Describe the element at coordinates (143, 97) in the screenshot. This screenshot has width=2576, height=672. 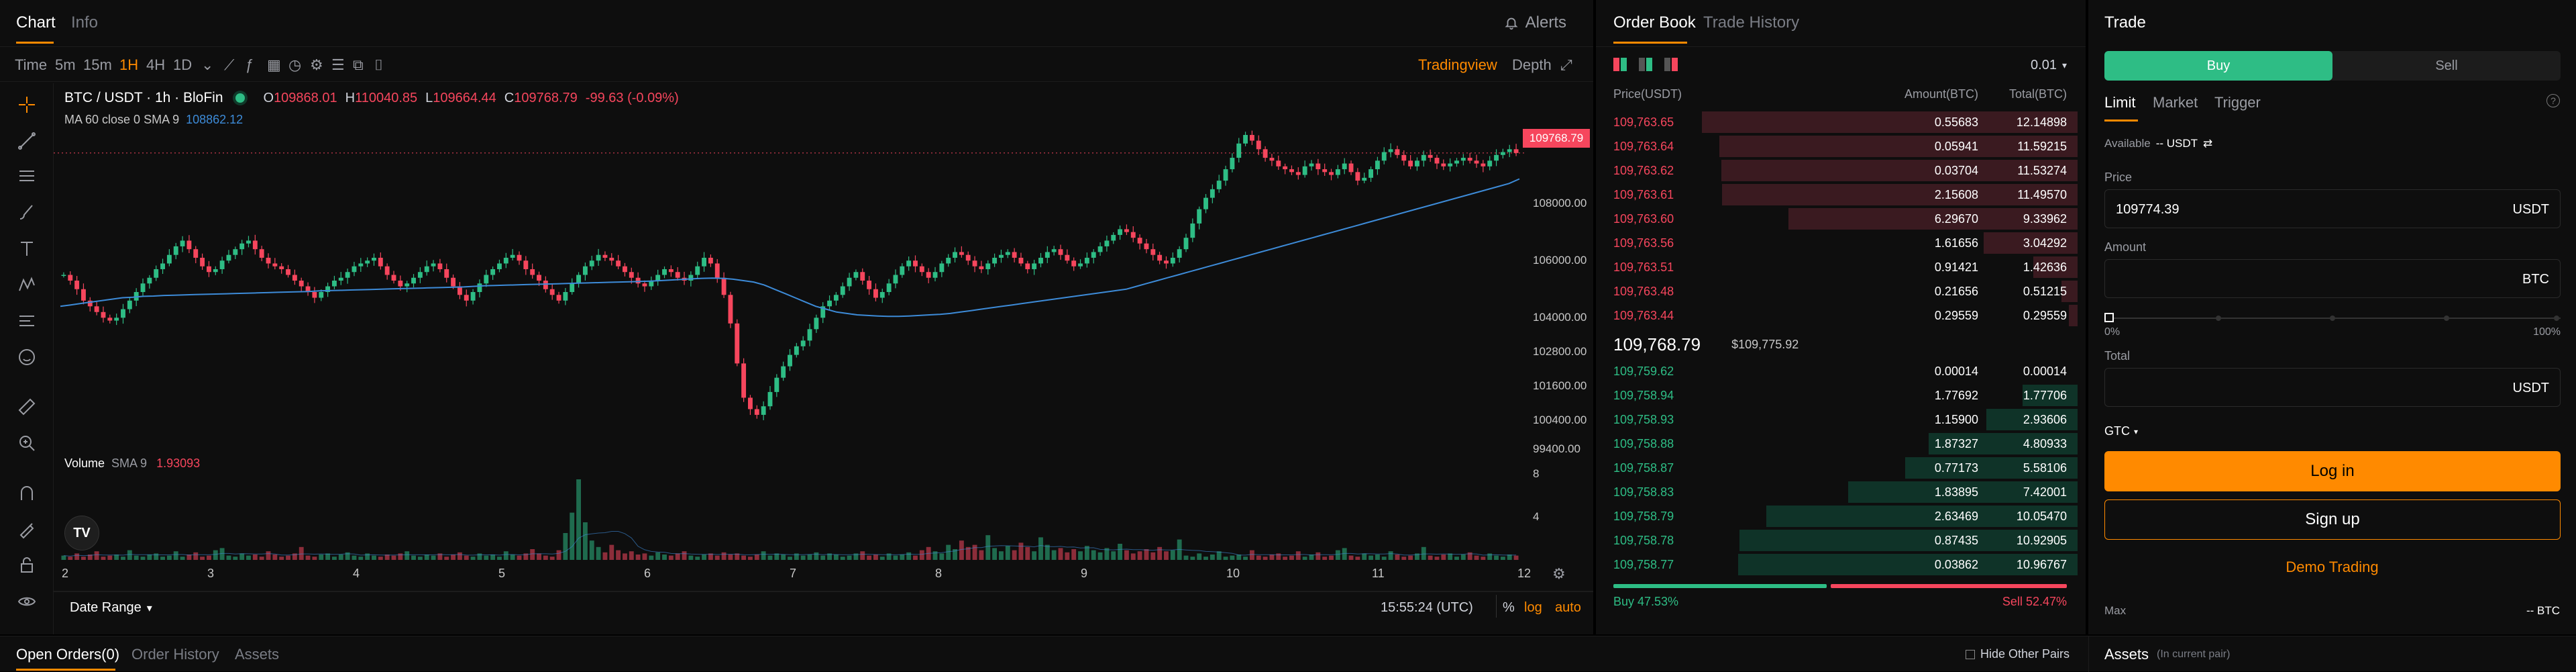
I see `symbol-title: BTC / USDT · 1h · BloFin` at that location.